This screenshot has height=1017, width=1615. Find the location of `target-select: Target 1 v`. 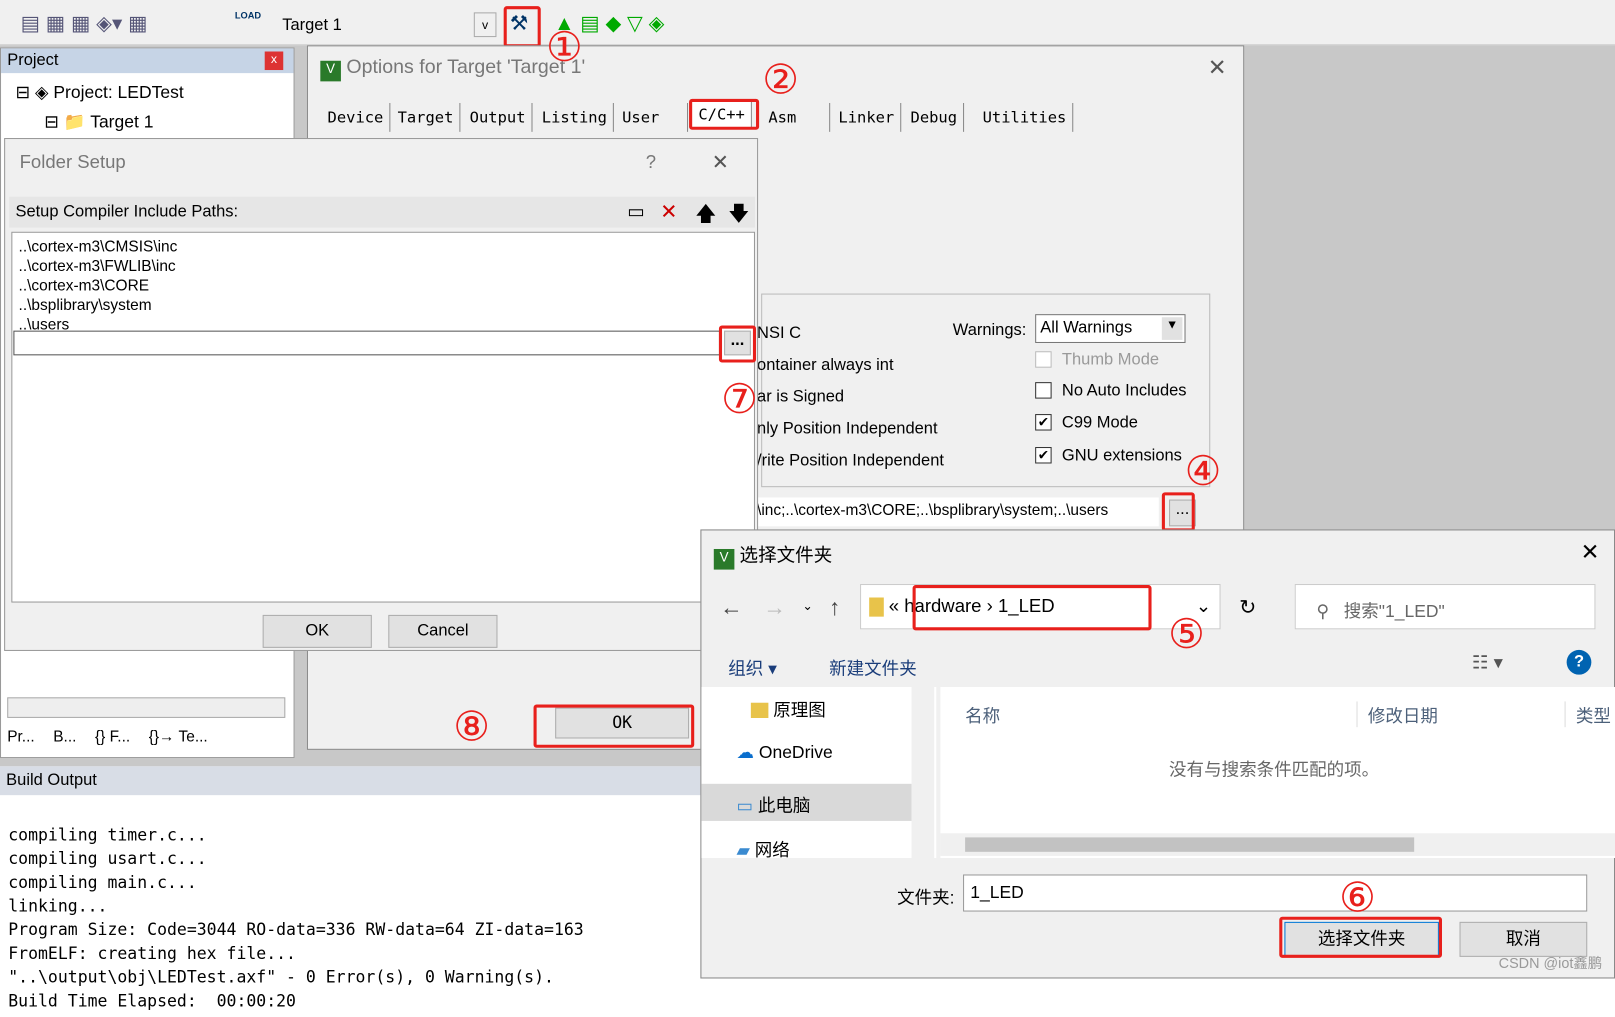

target-select: Target 1 v is located at coordinates (385, 25).